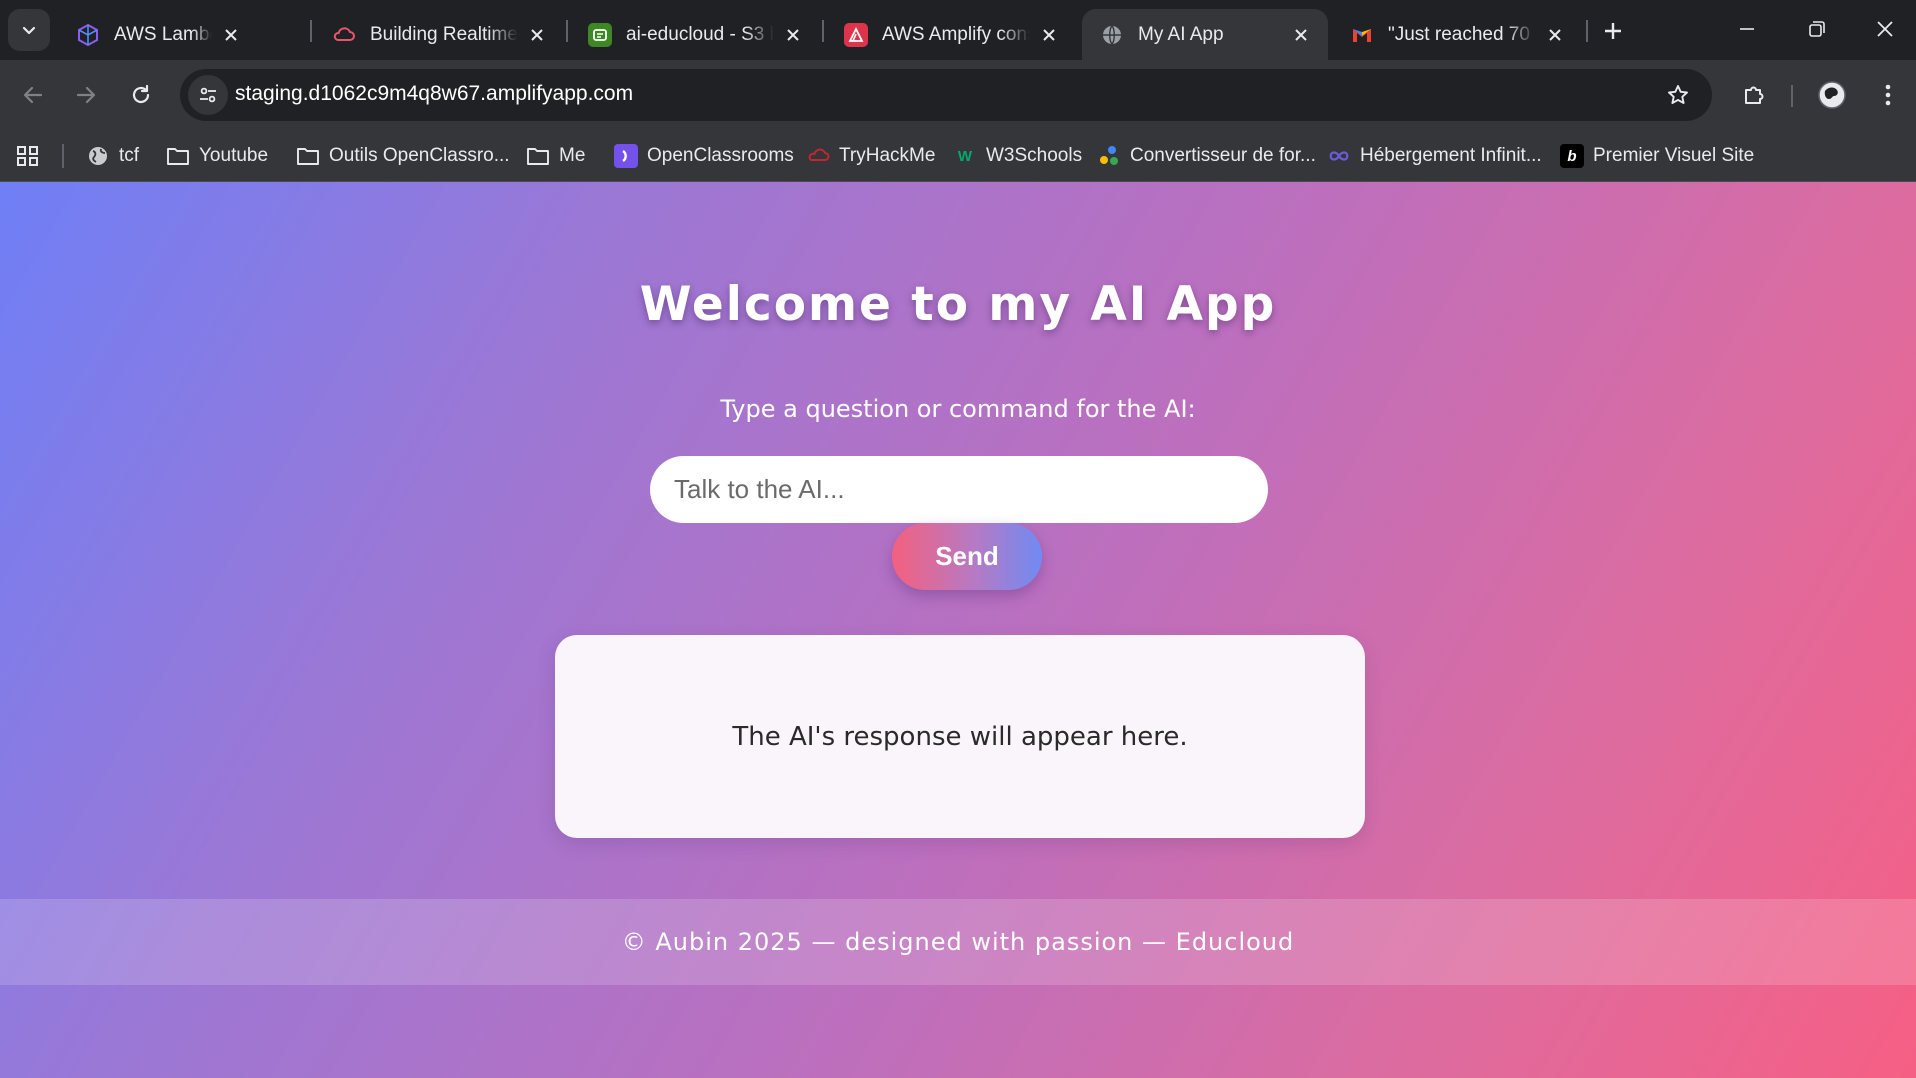 The image size is (1916, 1078). I want to click on chevron-down-icon, so click(29, 30).